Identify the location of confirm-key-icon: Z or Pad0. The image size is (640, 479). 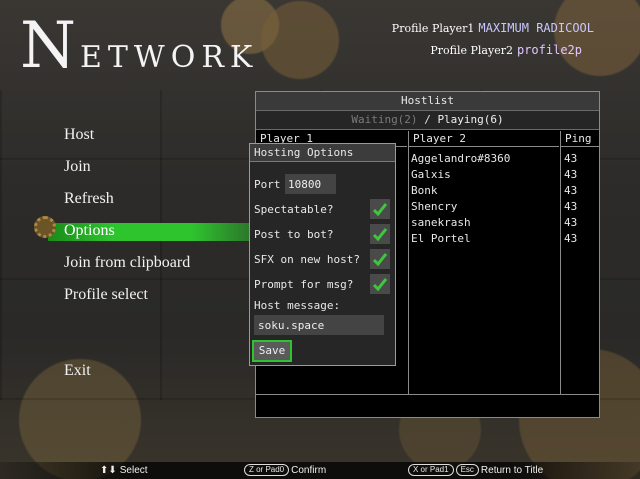
(267, 470).